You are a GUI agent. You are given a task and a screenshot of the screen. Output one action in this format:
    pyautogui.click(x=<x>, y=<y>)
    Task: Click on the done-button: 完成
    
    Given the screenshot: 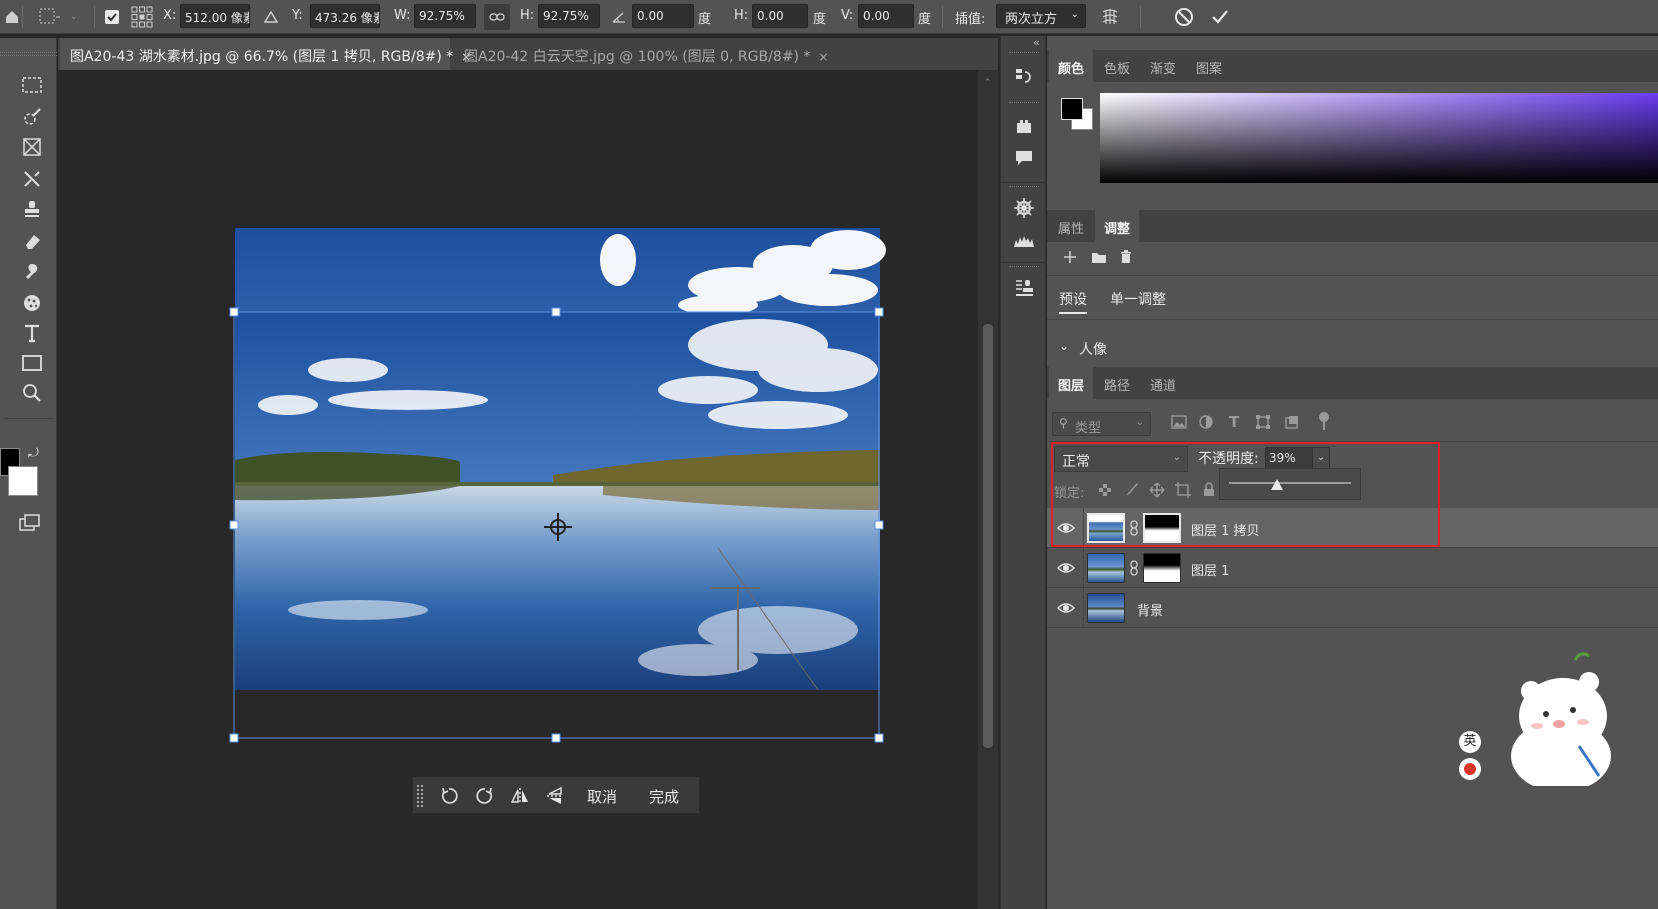 What is the action you would take?
    pyautogui.click(x=664, y=796)
    